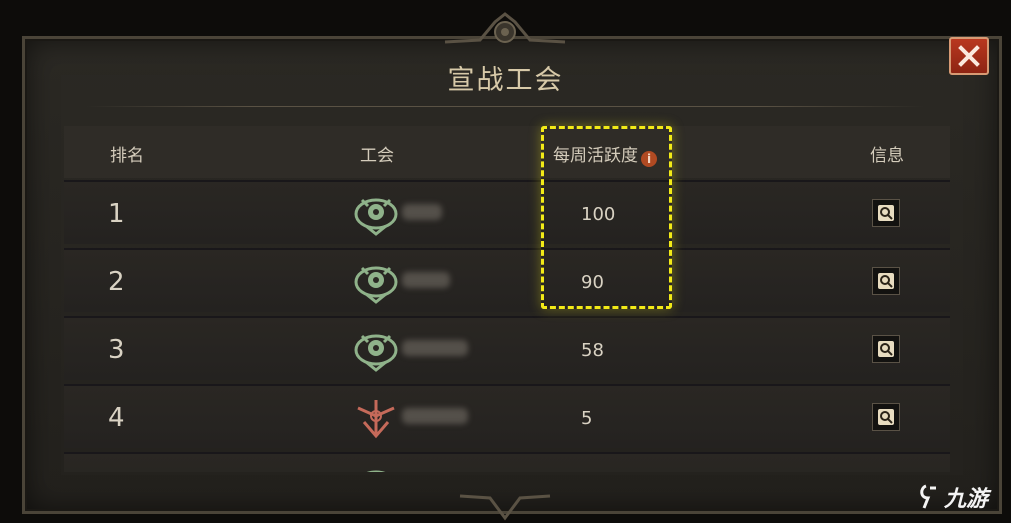 This screenshot has width=1011, height=523. Describe the element at coordinates (887, 156) in the screenshot. I see `header-info: 信息` at that location.